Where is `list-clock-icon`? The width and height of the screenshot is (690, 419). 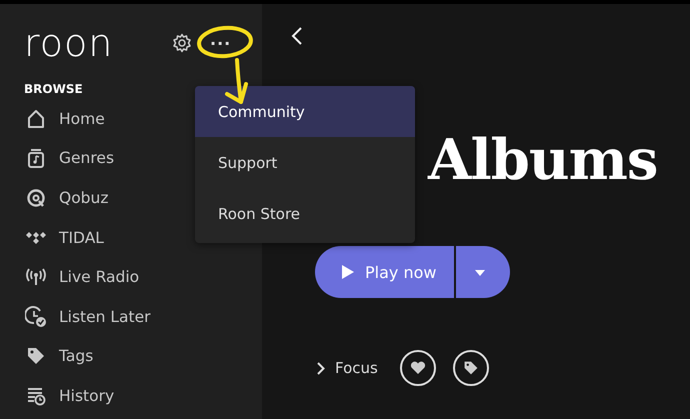 list-clock-icon is located at coordinates (36, 396).